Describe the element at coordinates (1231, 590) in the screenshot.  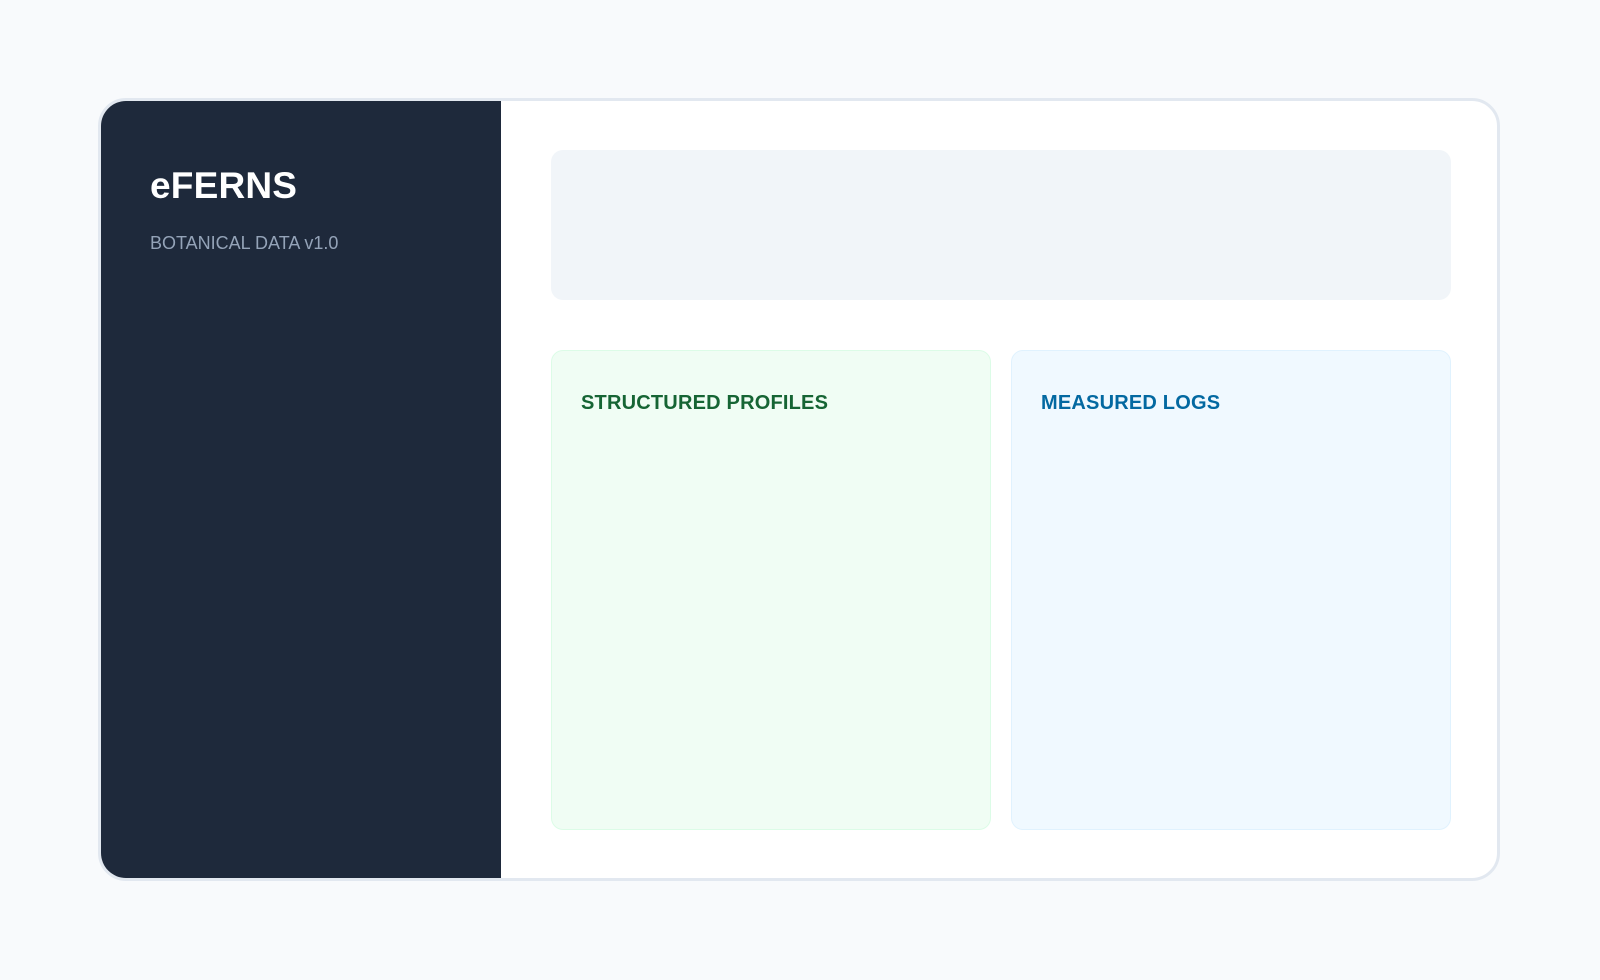
I see `measured-logs-card: MEASURED LOGS` at that location.